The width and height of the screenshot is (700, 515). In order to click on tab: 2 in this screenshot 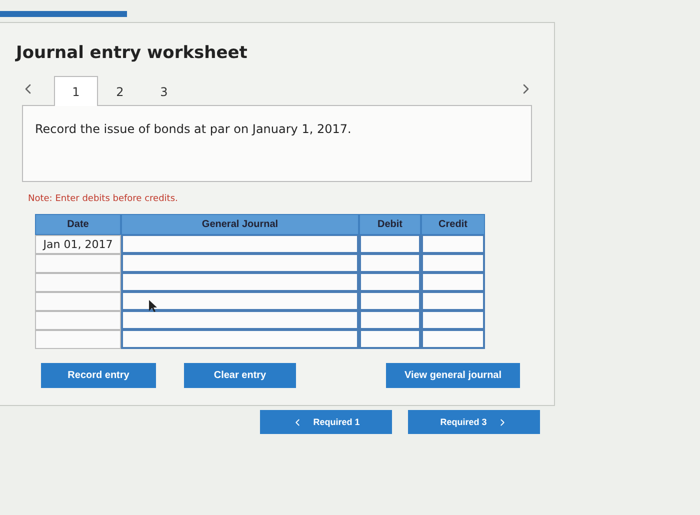, I will do `click(120, 91)`.